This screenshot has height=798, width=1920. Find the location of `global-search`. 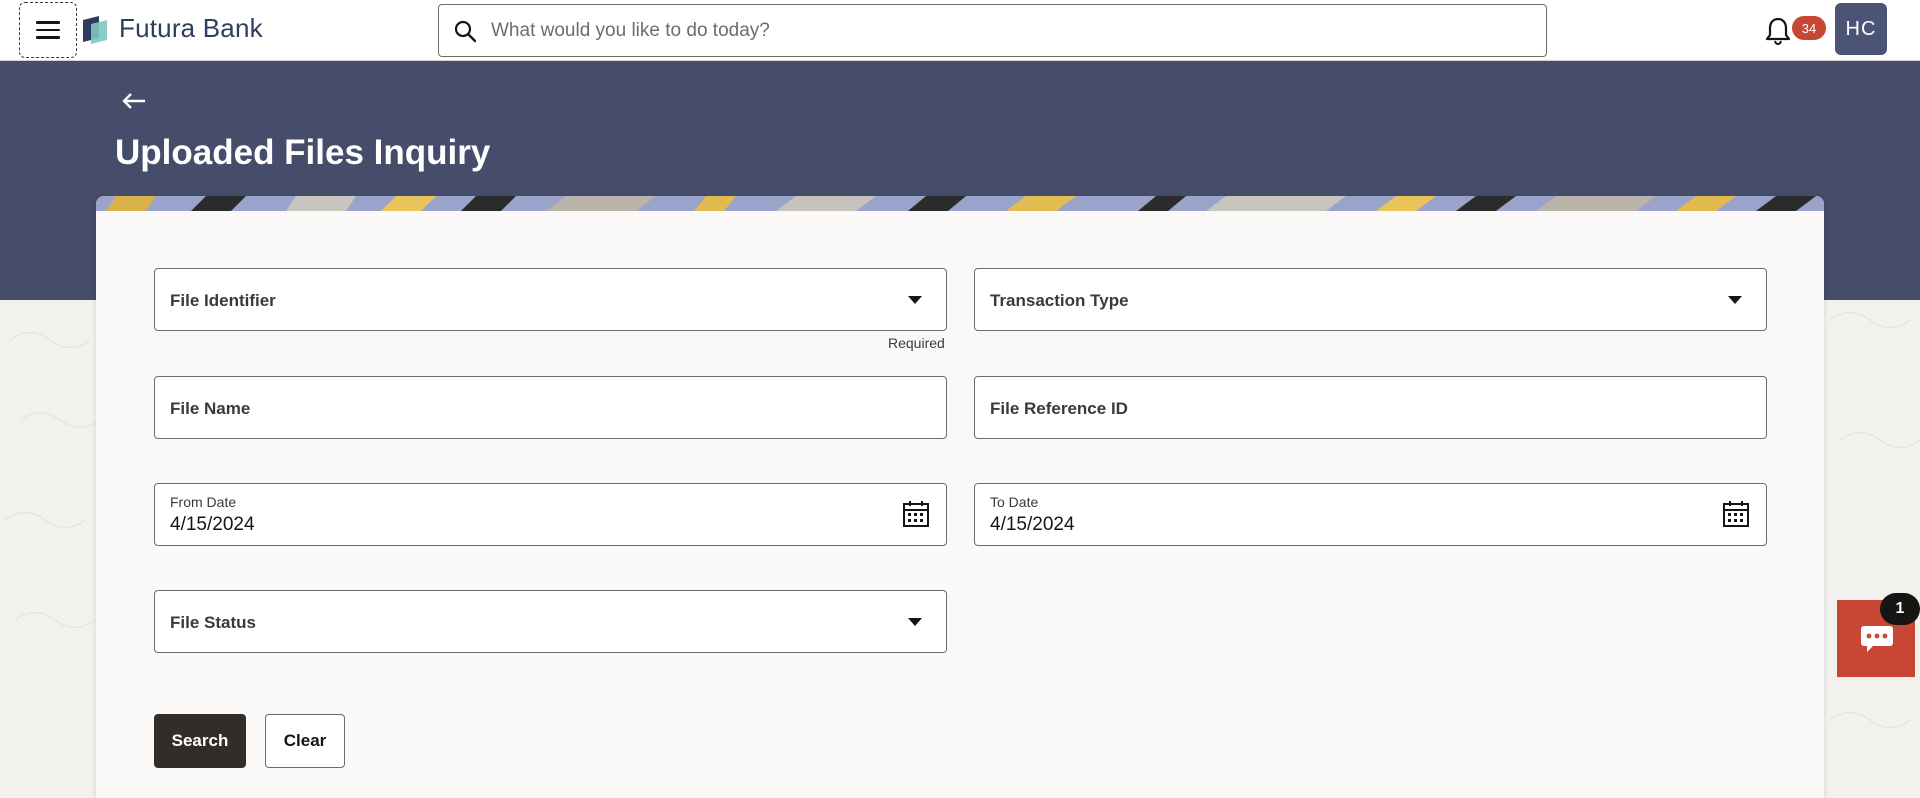

global-search is located at coordinates (992, 30).